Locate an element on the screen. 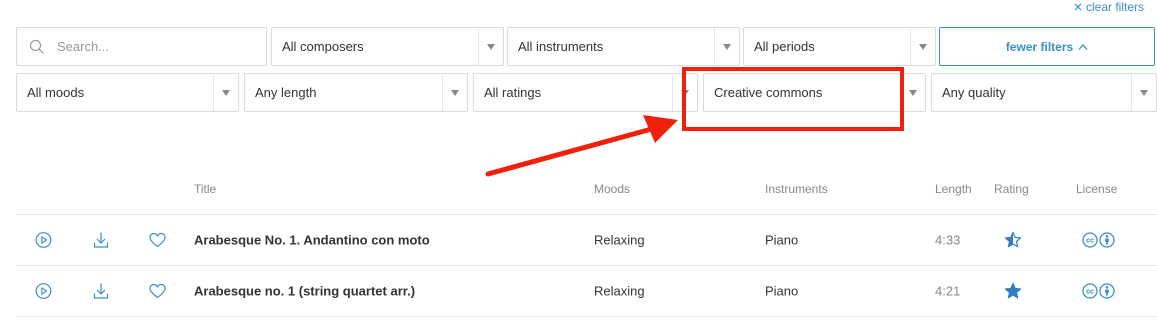 The image size is (1157, 327). column-header-title: Title is located at coordinates (205, 189).